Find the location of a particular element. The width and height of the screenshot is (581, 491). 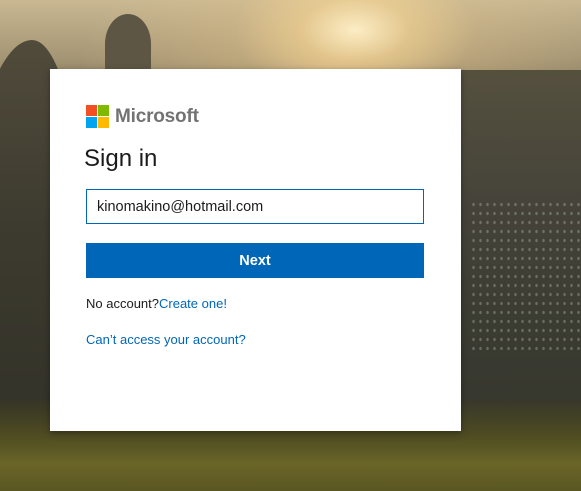

no-account-row: No account?Create one! is located at coordinates (156, 303).